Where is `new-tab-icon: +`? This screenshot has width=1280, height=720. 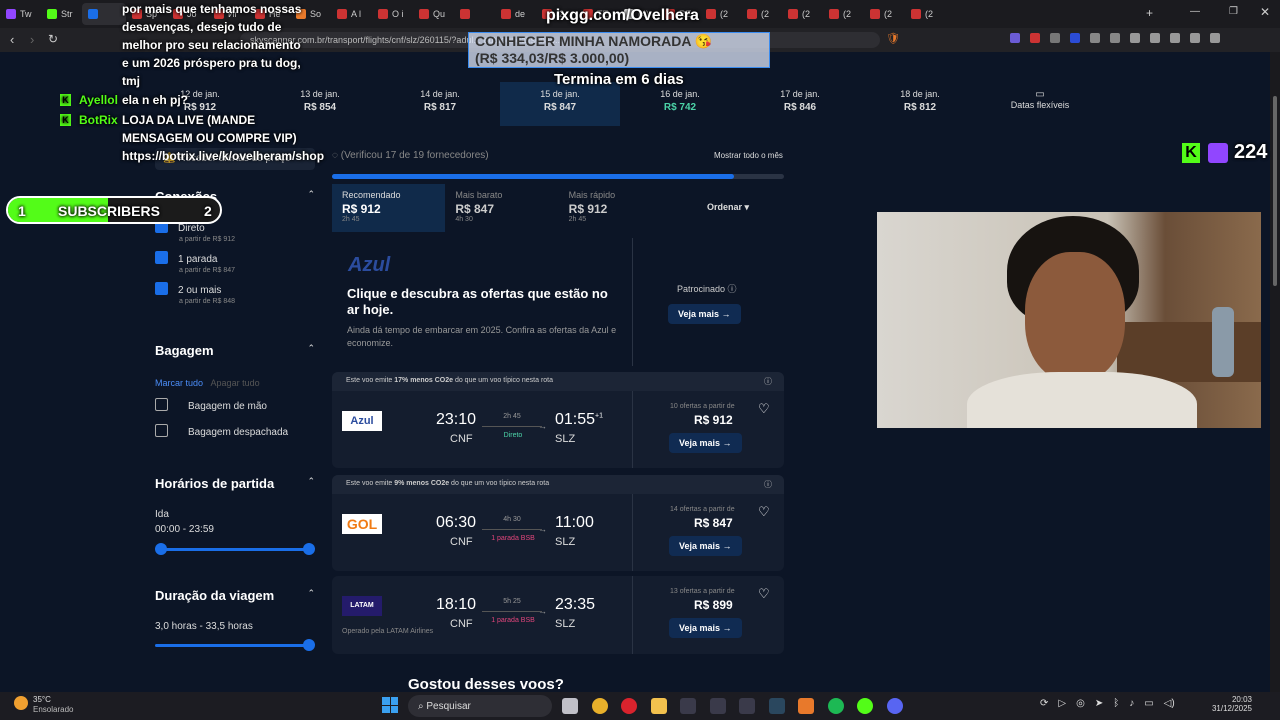 new-tab-icon: + is located at coordinates (1149, 13).